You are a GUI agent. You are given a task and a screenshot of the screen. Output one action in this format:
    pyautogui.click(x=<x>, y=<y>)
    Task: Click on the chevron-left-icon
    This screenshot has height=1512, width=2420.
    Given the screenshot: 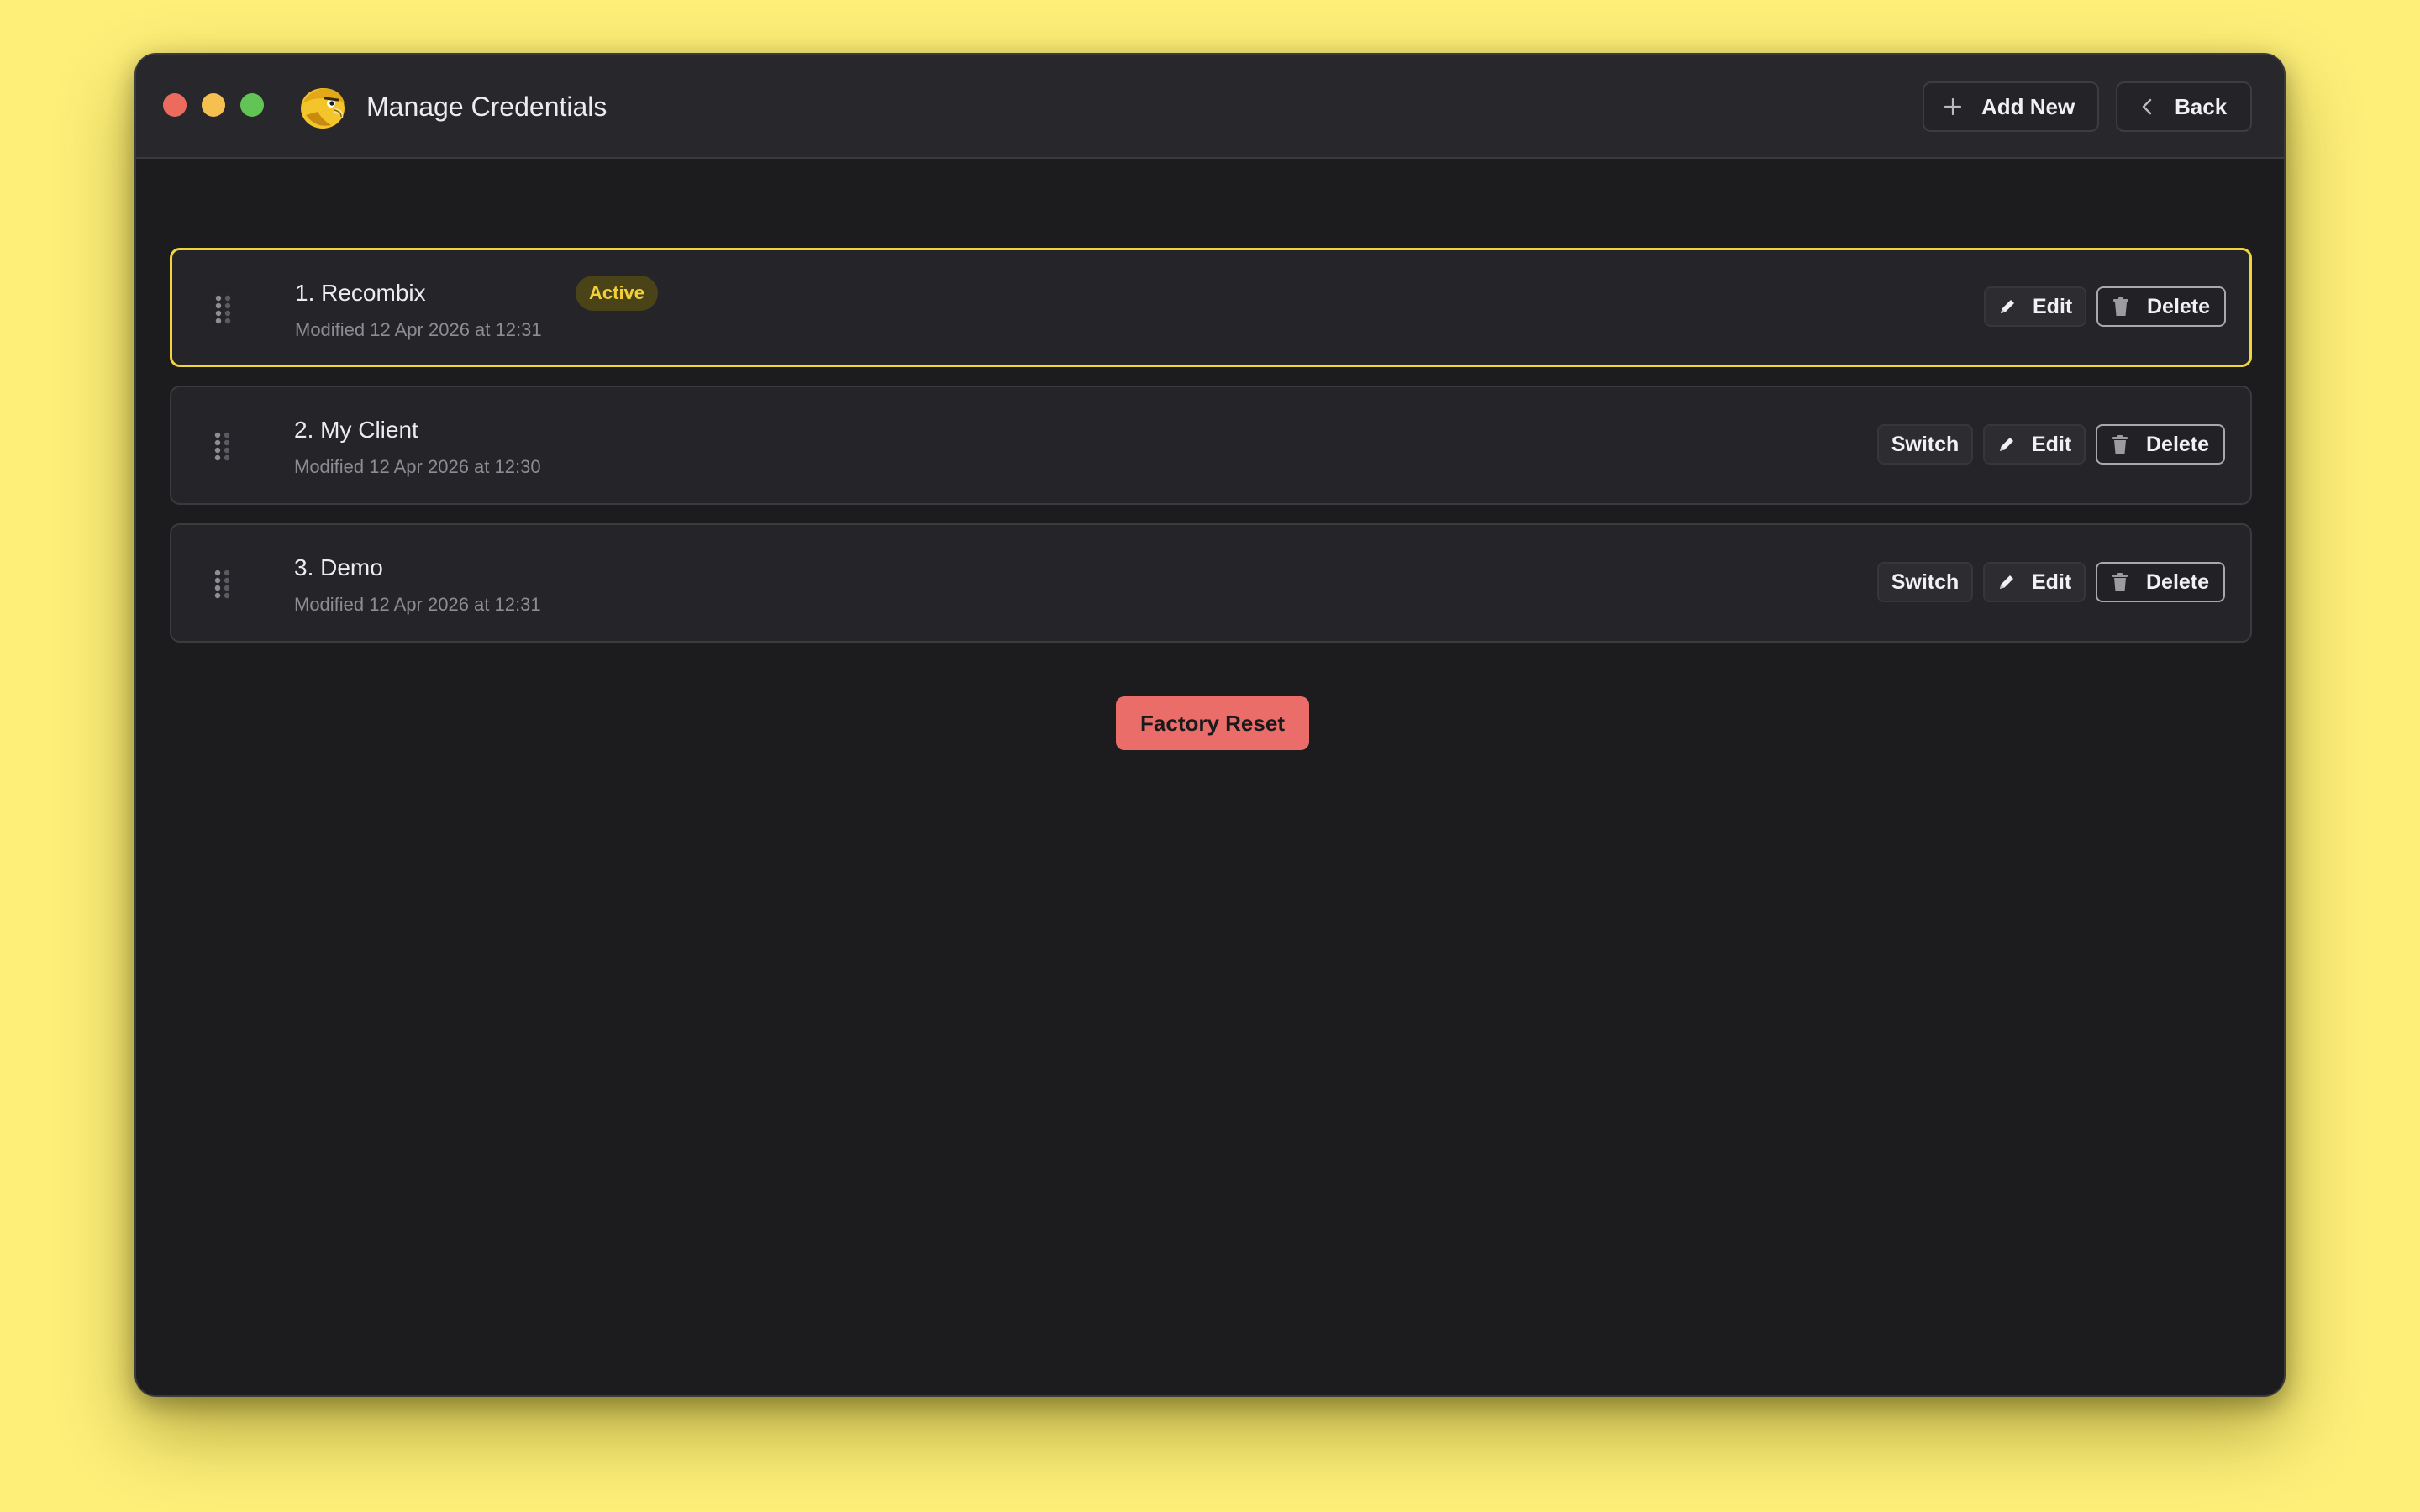 What is the action you would take?
    pyautogui.click(x=2147, y=107)
    